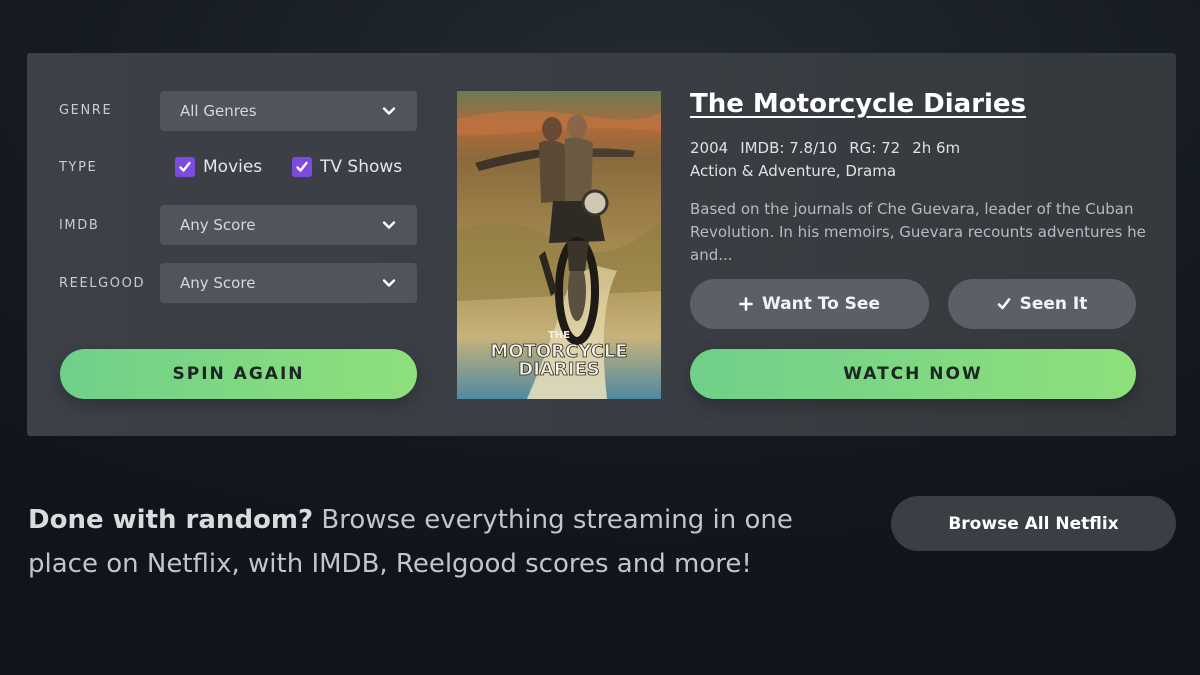 This screenshot has height=675, width=1200. I want to click on watch-now-label: WATCH NOW, so click(913, 374).